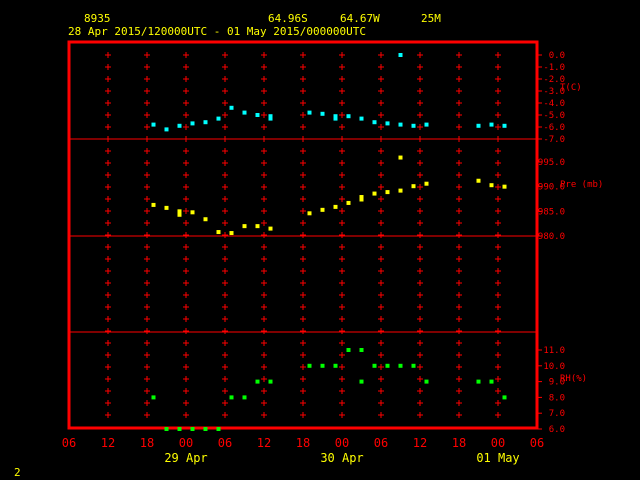 This screenshot has height=480, width=640. I want to click on y-tick-label: 11.0, so click(554, 351).